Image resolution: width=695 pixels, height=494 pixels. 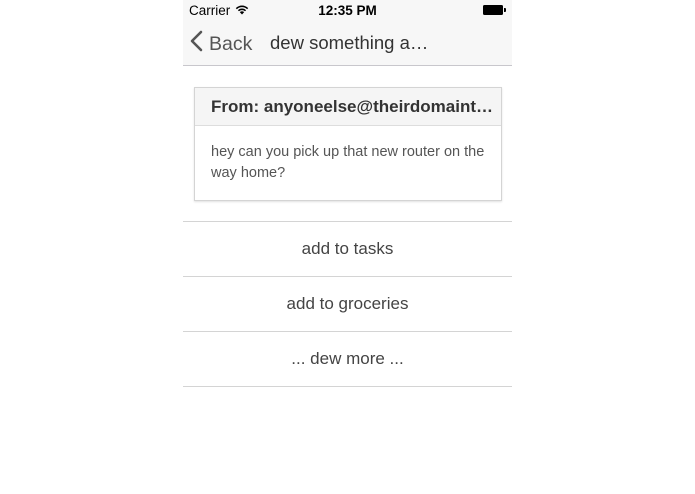 What do you see at coordinates (199, 44) in the screenshot?
I see `chevron-left-icon` at bounding box center [199, 44].